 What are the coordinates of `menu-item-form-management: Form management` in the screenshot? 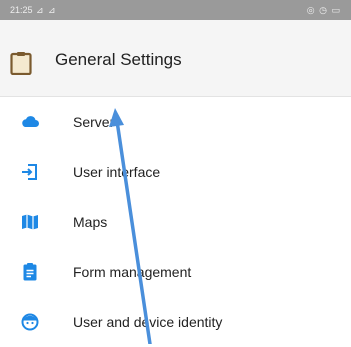 It's located at (175, 272).